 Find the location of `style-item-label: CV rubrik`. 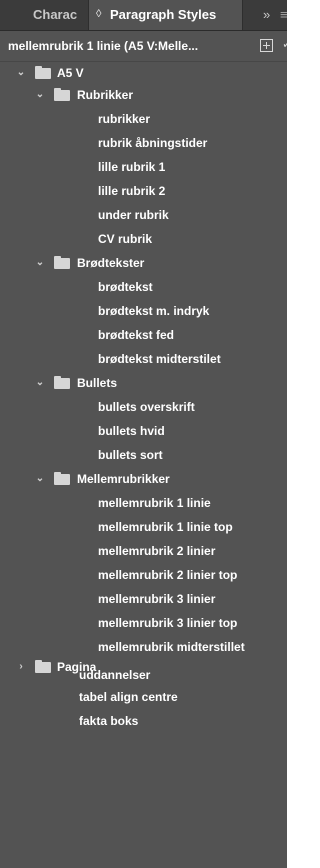

style-item-label: CV rubrik is located at coordinates (125, 239).